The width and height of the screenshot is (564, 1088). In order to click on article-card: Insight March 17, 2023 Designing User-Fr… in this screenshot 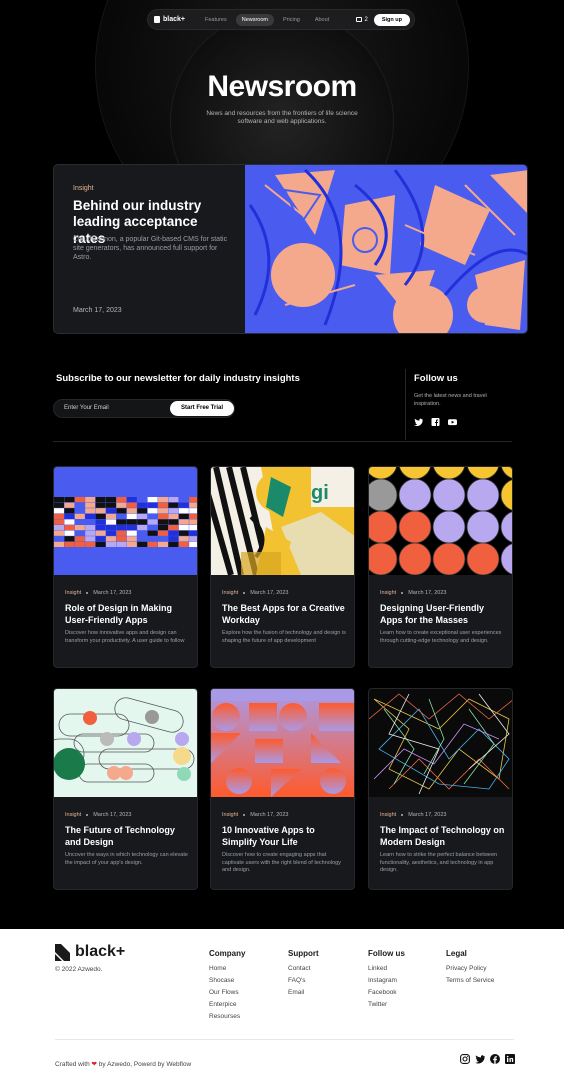, I will do `click(440, 567)`.